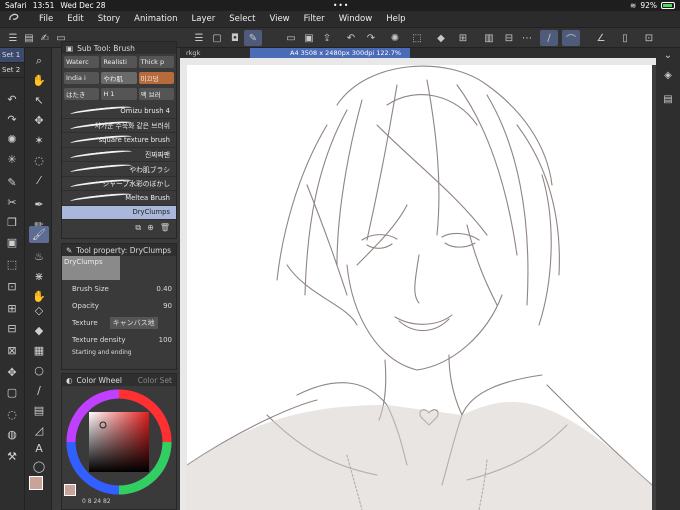 This screenshot has height=510, width=680. I want to click on copy-subtool-icon: ⧉, so click(138, 228).